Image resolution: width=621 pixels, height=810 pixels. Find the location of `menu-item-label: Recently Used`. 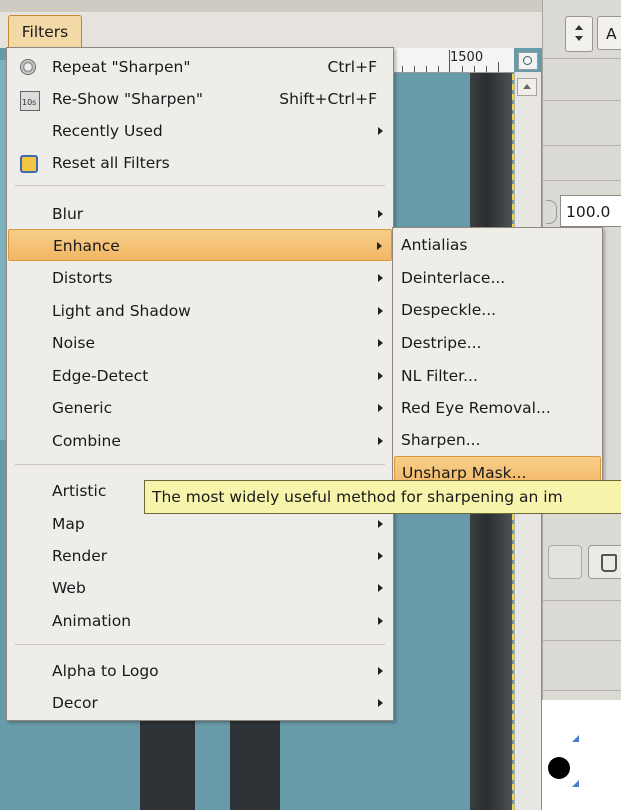

menu-item-label: Recently Used is located at coordinates (107, 131).